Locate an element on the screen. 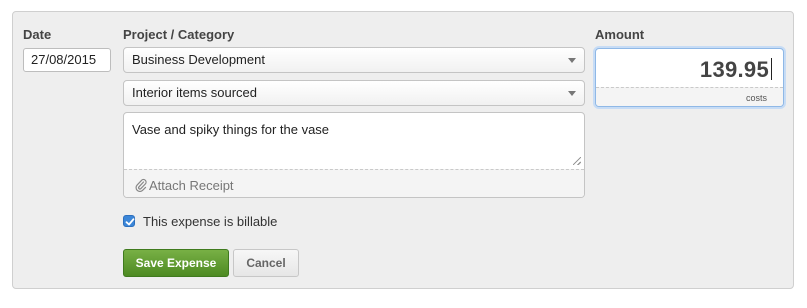 The image size is (807, 308). category-select-value: Interior items sourced is located at coordinates (194, 92).